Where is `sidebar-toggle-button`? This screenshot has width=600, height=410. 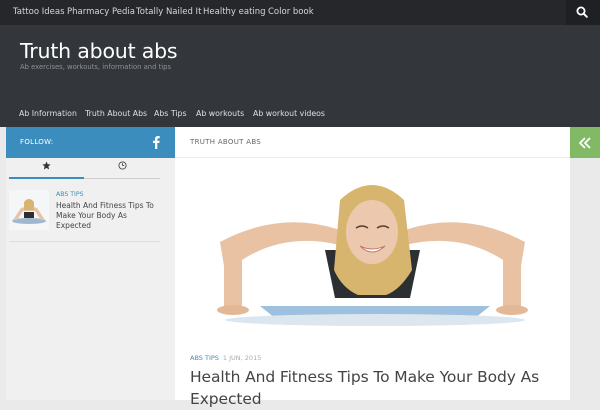 sidebar-toggle-button is located at coordinates (585, 142).